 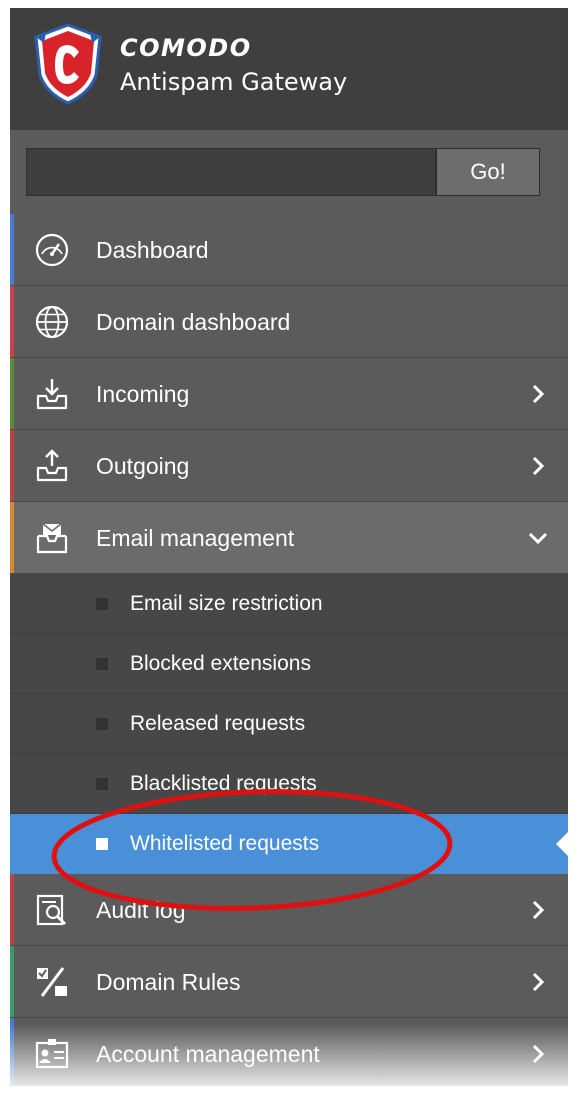 I want to click on go-button: Go!, so click(x=488, y=172).